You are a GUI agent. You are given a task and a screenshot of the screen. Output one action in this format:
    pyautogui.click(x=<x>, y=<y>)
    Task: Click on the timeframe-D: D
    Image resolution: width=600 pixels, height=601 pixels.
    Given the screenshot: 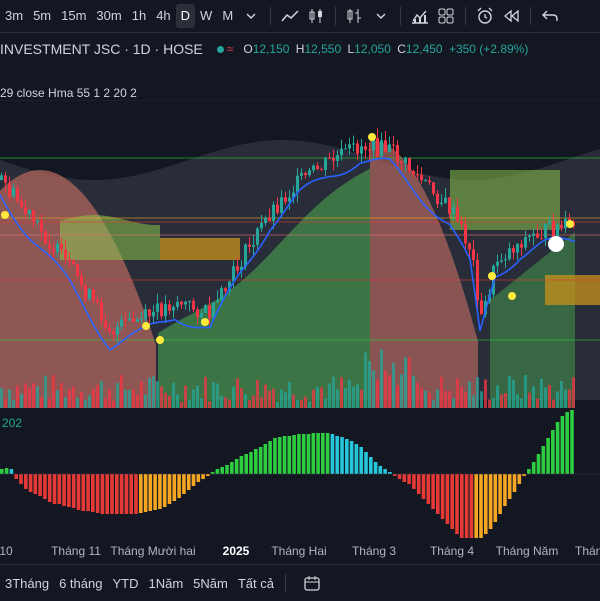 What is the action you would take?
    pyautogui.click(x=185, y=16)
    